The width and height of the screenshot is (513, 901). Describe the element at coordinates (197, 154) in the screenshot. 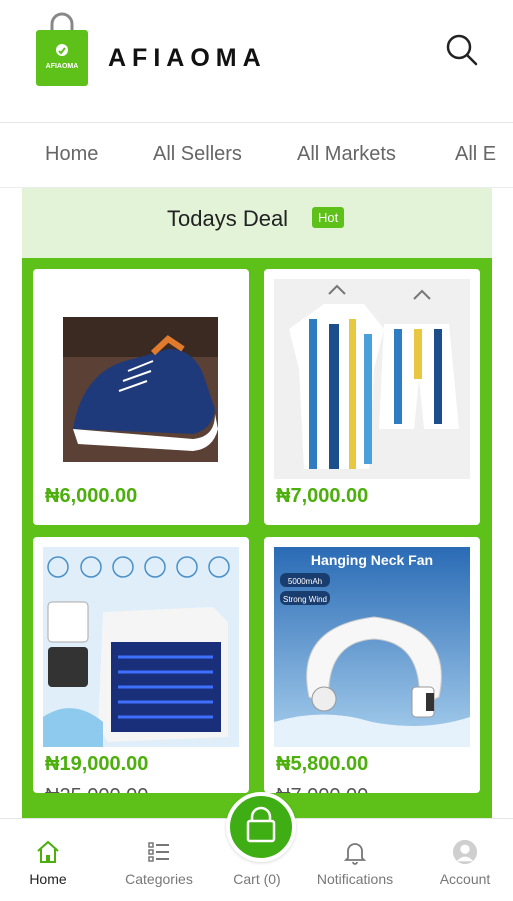

I see `nav-all-sellers: All Sellers` at that location.